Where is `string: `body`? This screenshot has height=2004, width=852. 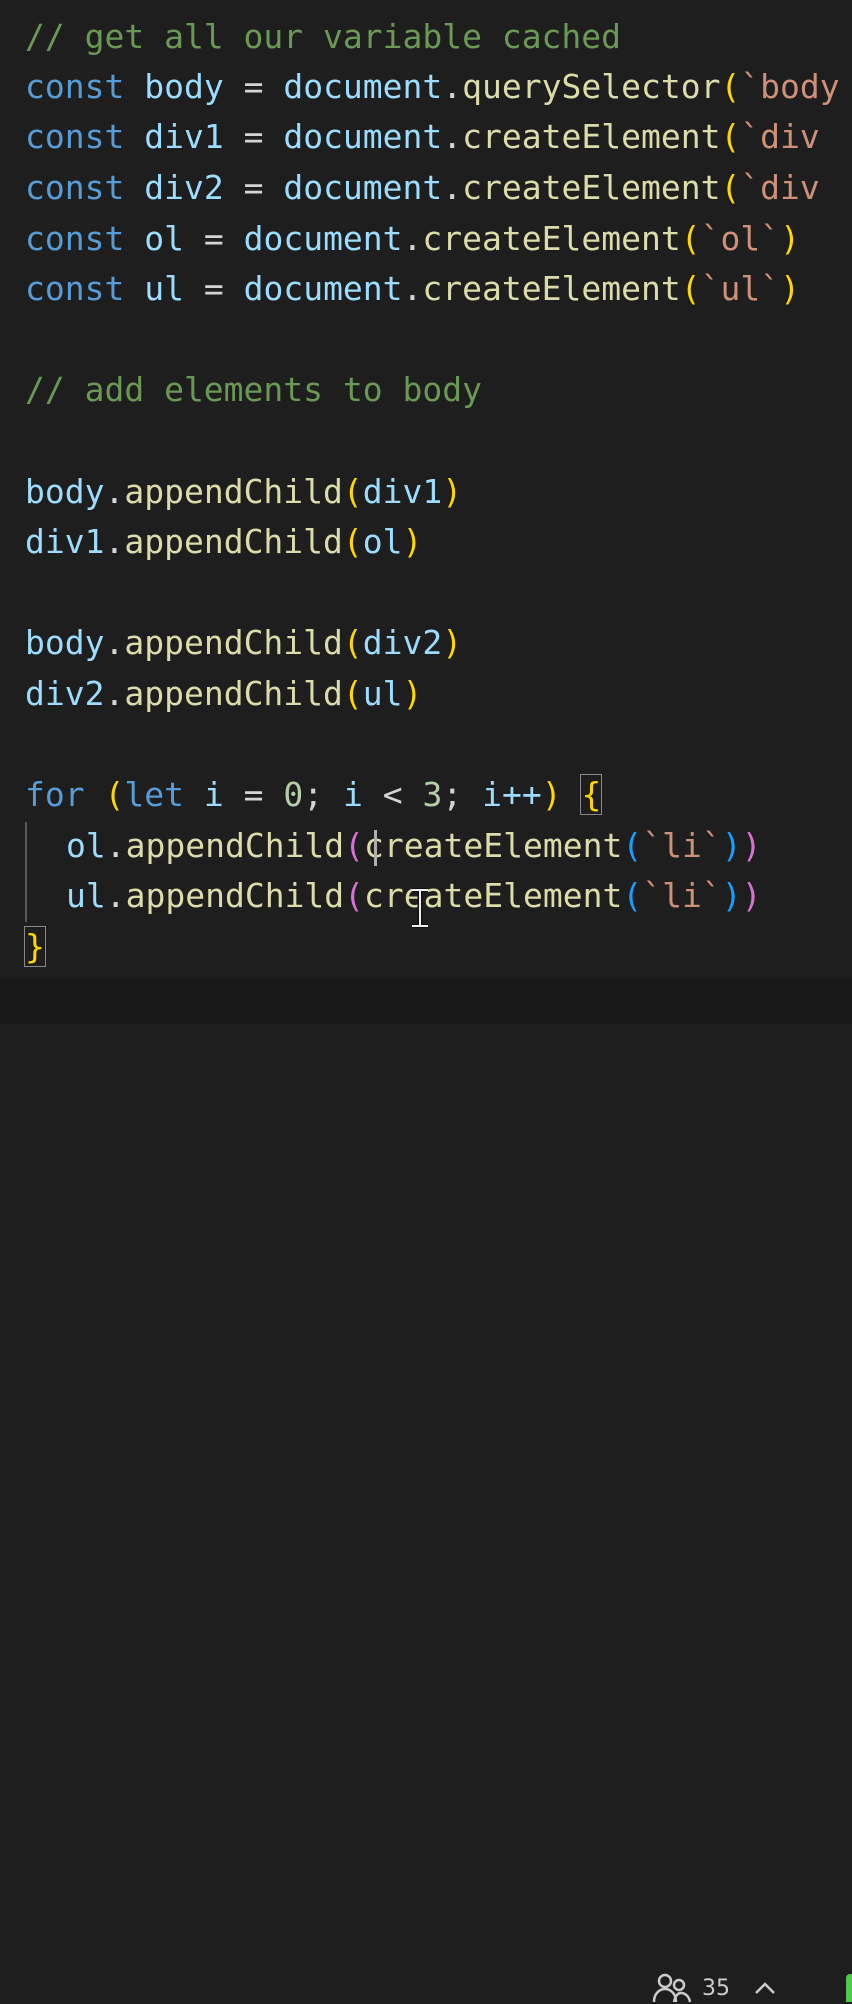 string: `body is located at coordinates (790, 86).